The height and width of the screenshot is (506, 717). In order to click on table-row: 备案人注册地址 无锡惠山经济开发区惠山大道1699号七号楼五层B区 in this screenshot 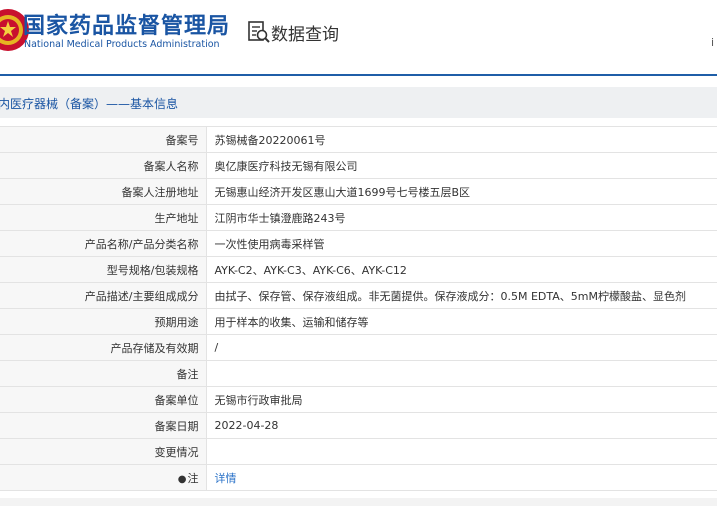, I will do `click(358, 191)`.